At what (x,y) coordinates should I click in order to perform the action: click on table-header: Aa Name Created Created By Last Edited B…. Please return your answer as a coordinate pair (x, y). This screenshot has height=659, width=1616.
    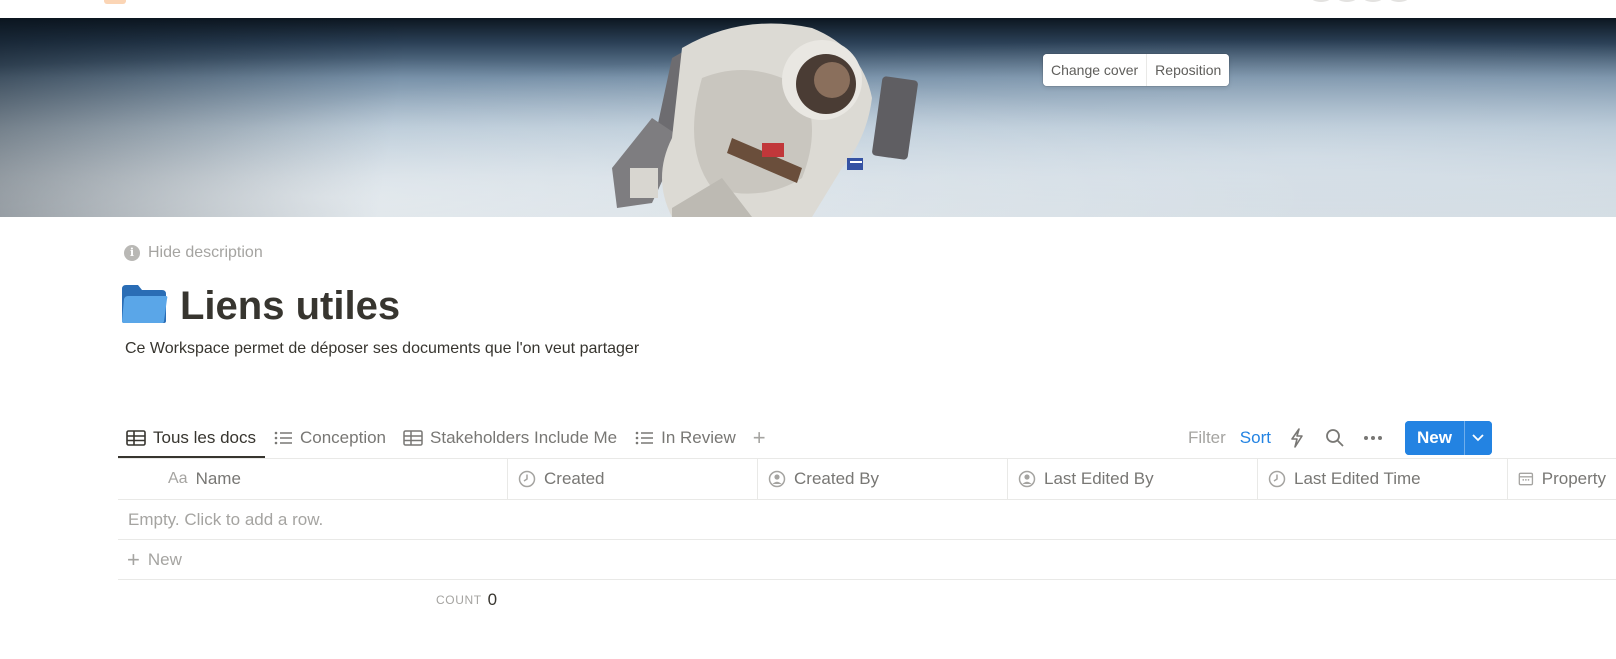
    Looking at the image, I should click on (867, 479).